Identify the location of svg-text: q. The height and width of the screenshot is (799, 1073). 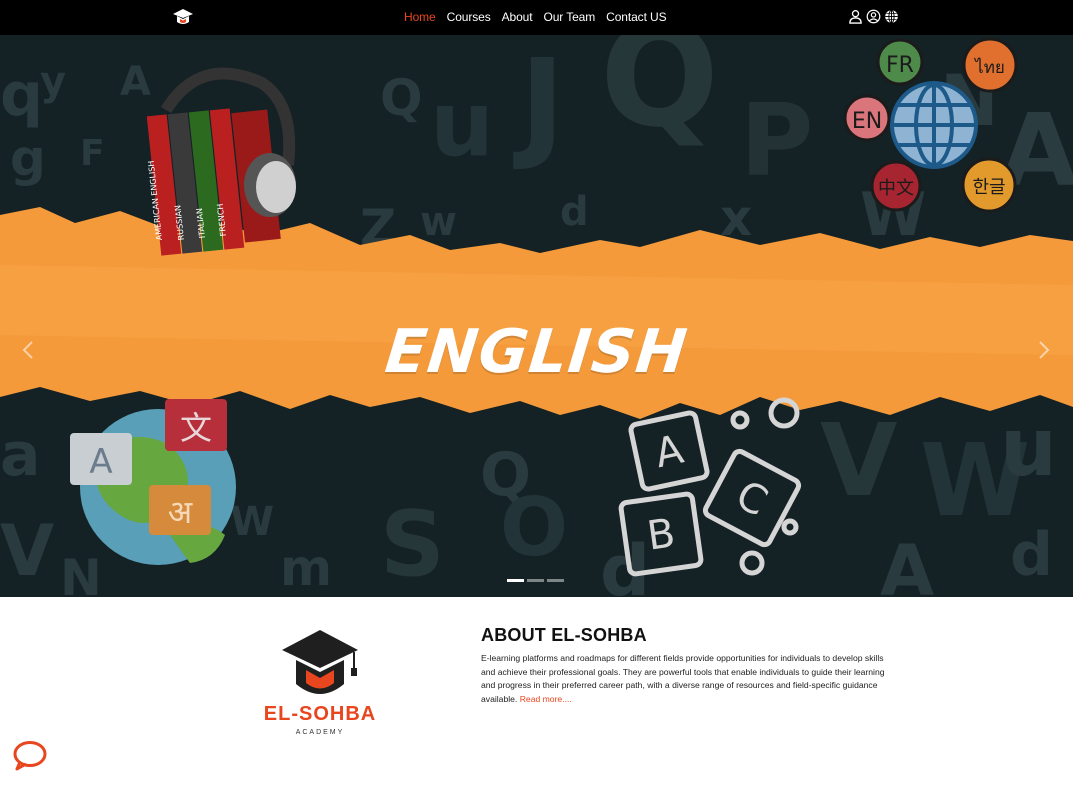
(21, 95).